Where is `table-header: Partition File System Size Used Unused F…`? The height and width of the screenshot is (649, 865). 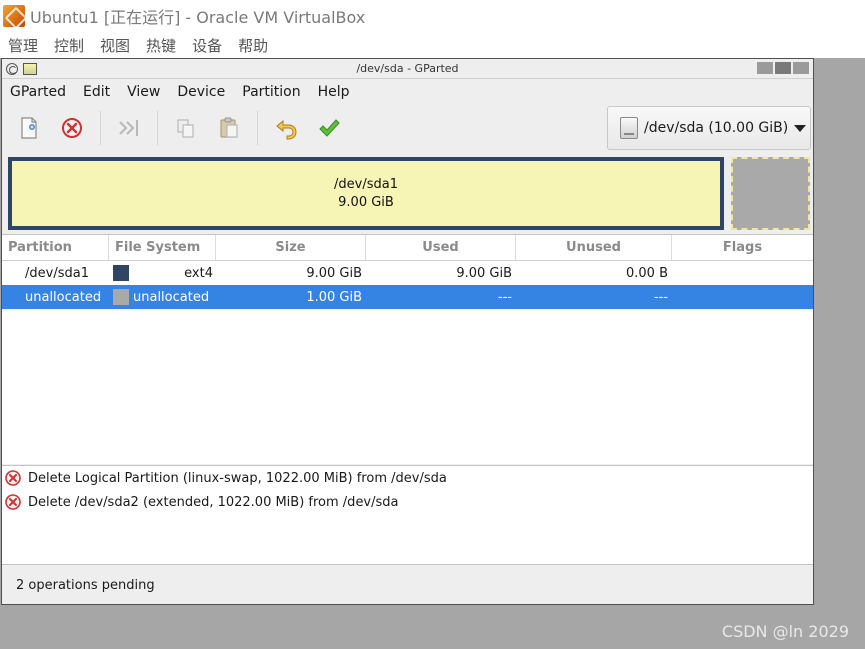
table-header: Partition File System Size Used Unused F… is located at coordinates (407, 248).